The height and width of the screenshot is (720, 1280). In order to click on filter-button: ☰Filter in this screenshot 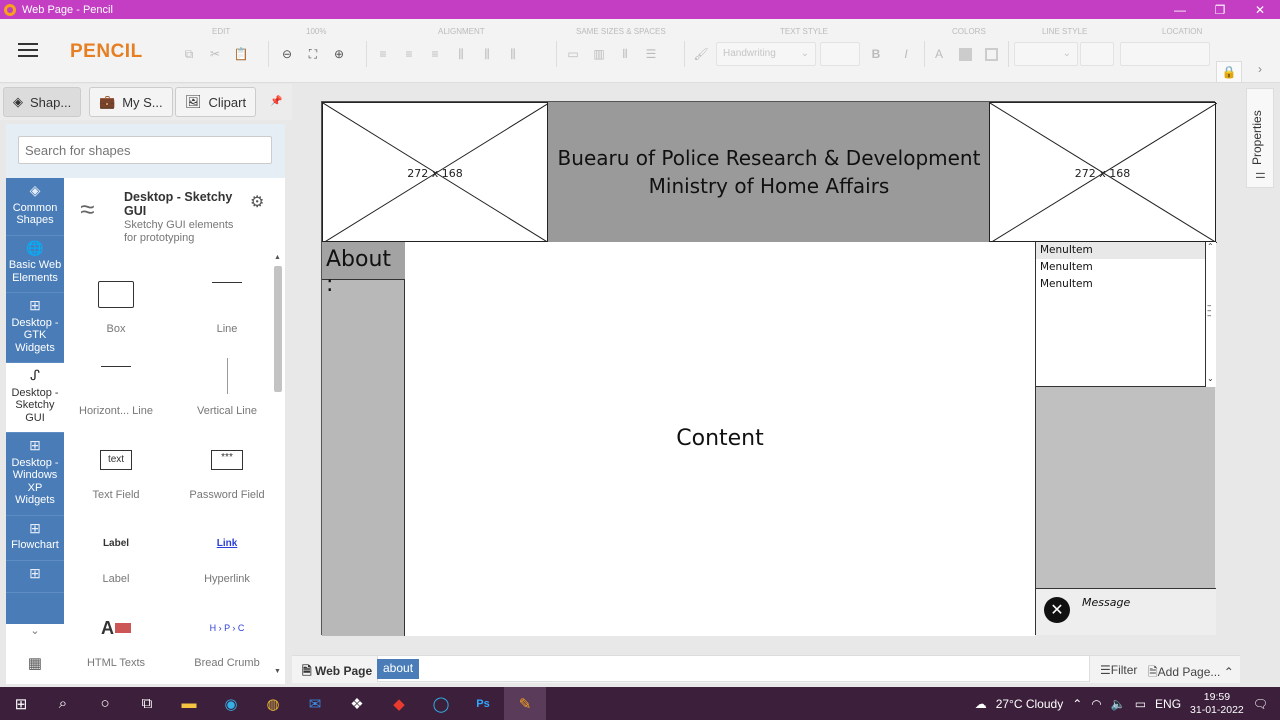, I will do `click(1118, 670)`.